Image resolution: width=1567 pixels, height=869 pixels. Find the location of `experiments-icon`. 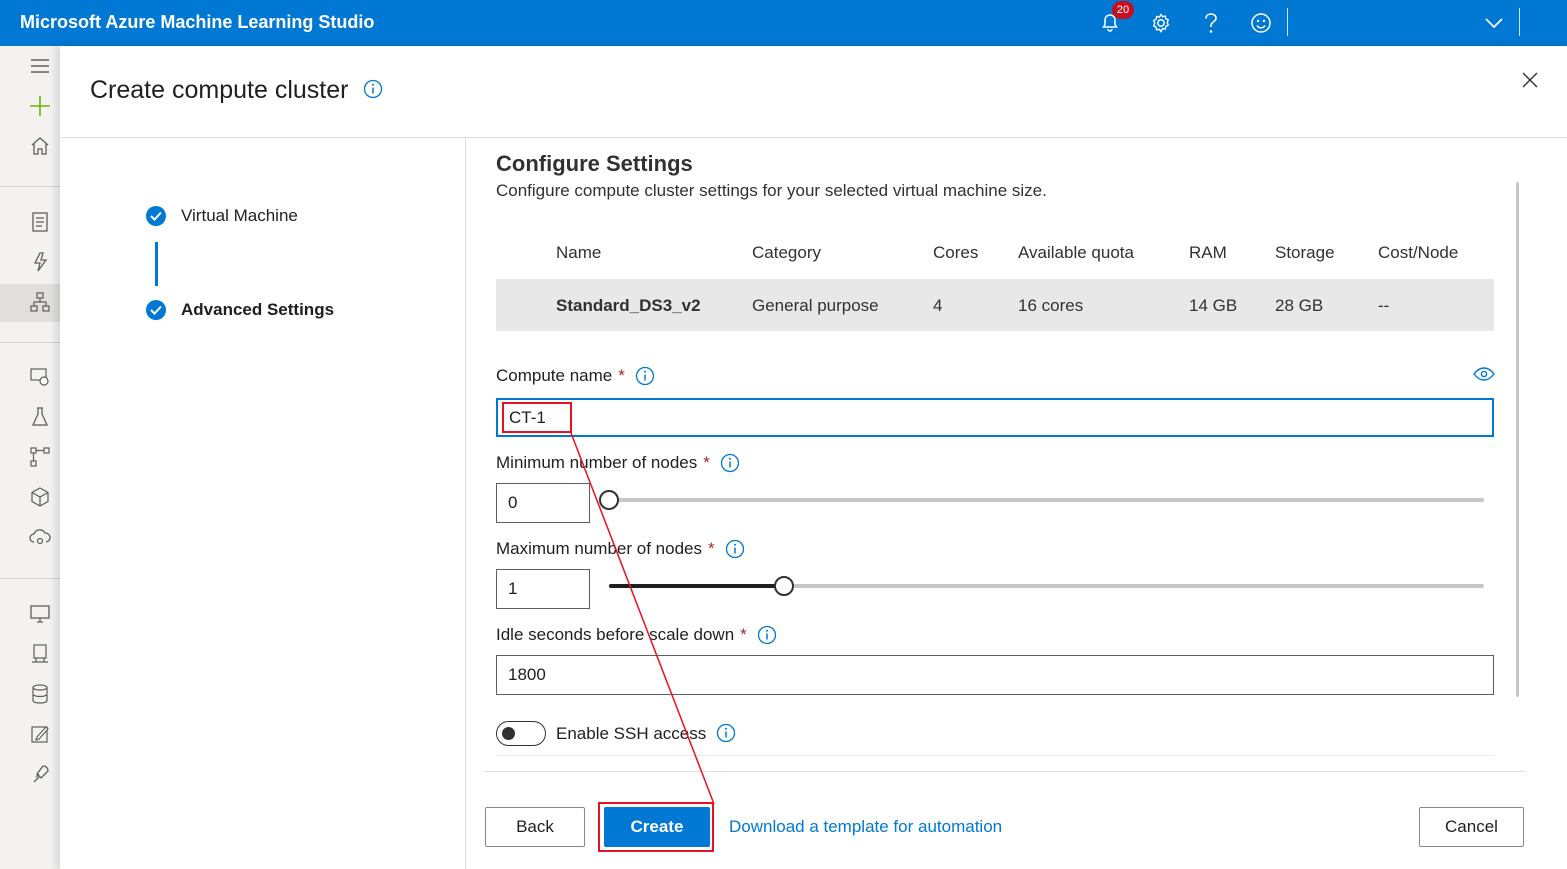

experiments-icon is located at coordinates (40, 417).